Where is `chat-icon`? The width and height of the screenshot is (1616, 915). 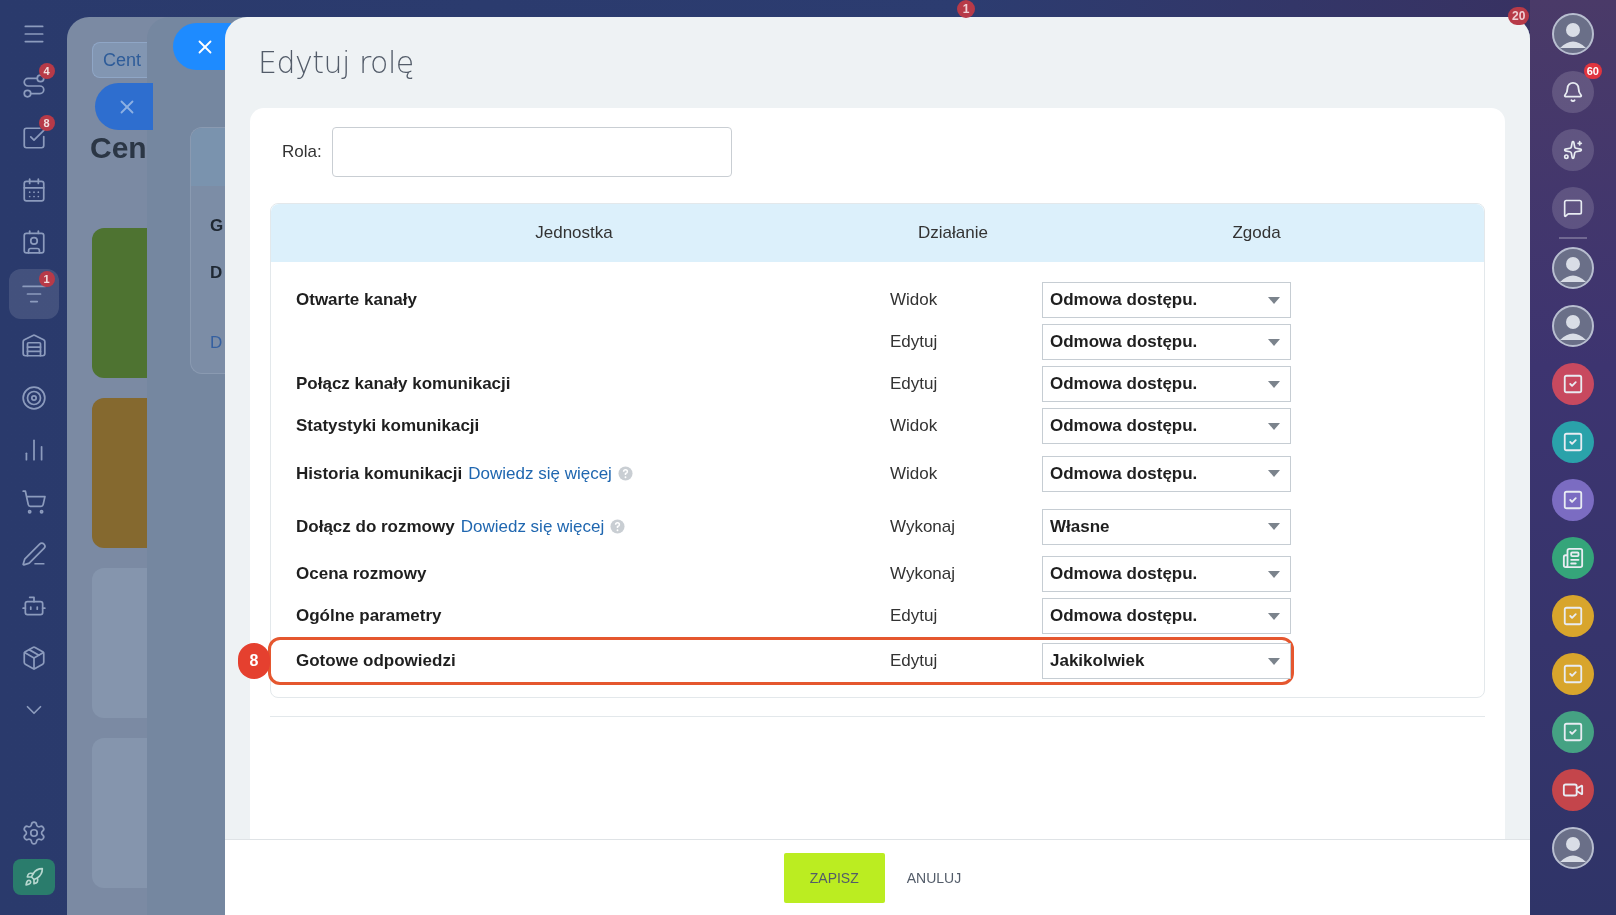 chat-icon is located at coordinates (1573, 208).